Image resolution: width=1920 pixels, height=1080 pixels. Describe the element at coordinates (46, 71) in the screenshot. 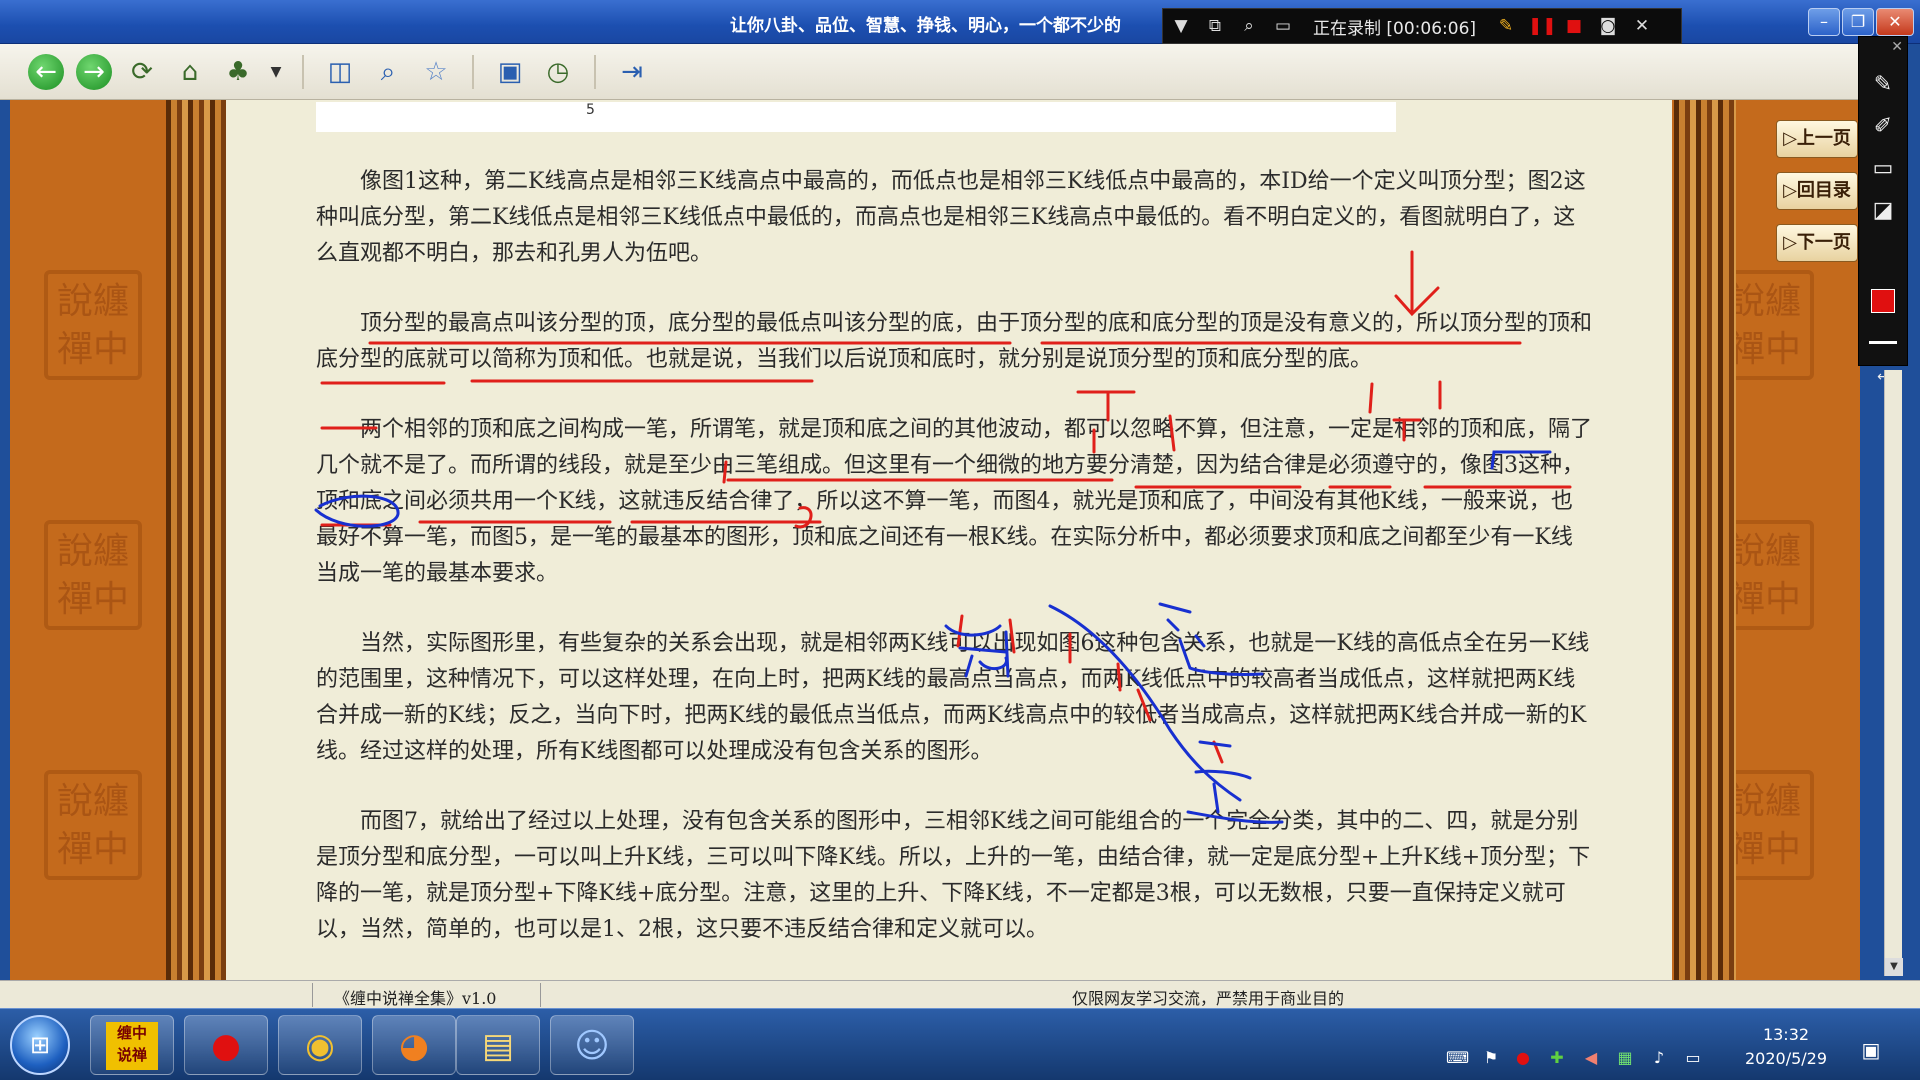

I see `back-icon: ←` at that location.